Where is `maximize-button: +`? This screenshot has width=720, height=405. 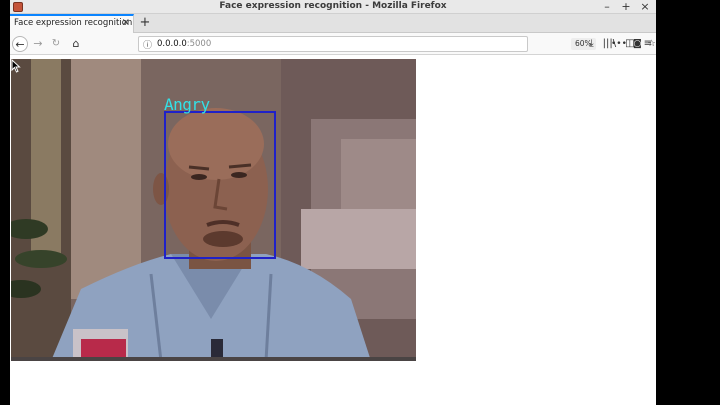
maximize-button: + is located at coordinates (626, 7).